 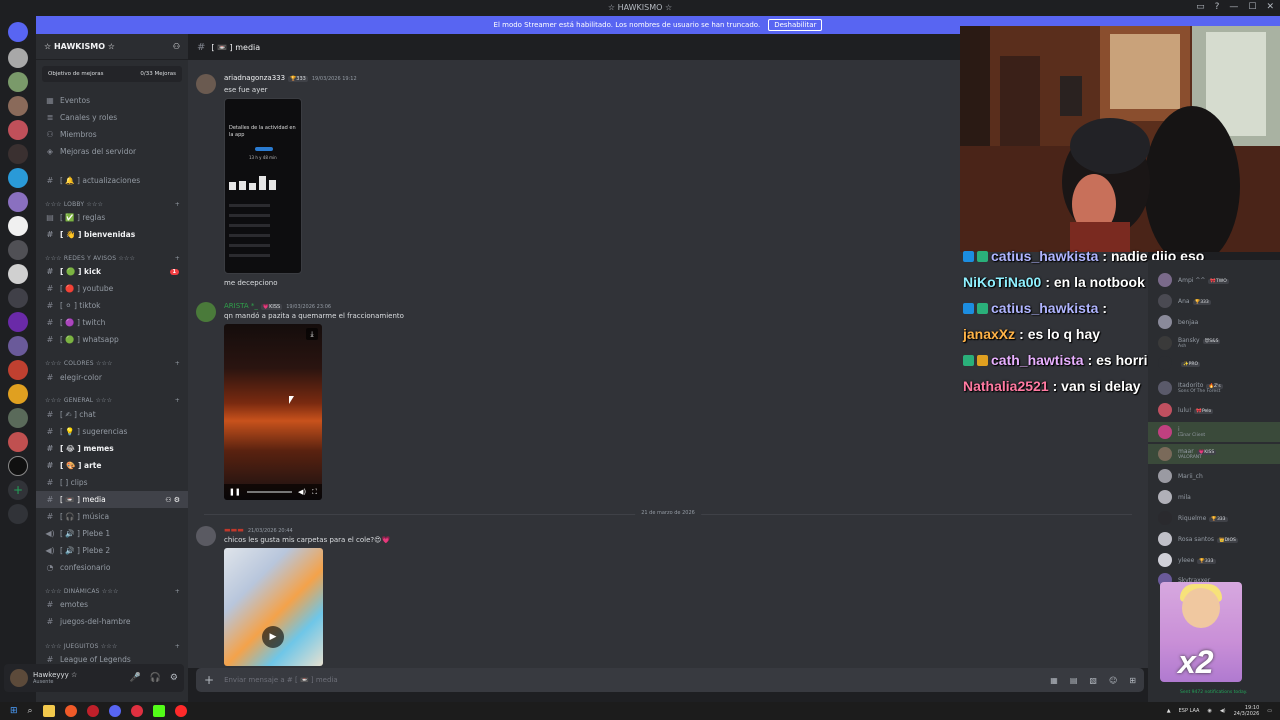 I want to click on channel-juegos-del-hambre: # juegos-del-hambre, so click(x=112, y=621).